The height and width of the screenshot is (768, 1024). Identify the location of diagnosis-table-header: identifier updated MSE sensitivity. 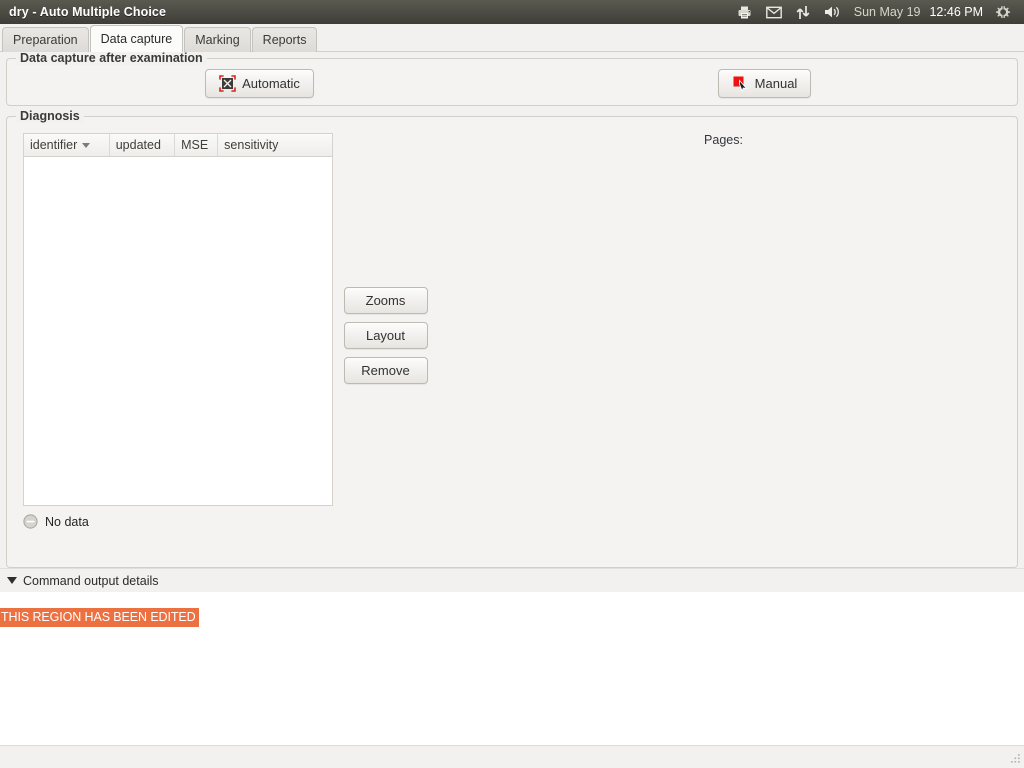
(178, 145).